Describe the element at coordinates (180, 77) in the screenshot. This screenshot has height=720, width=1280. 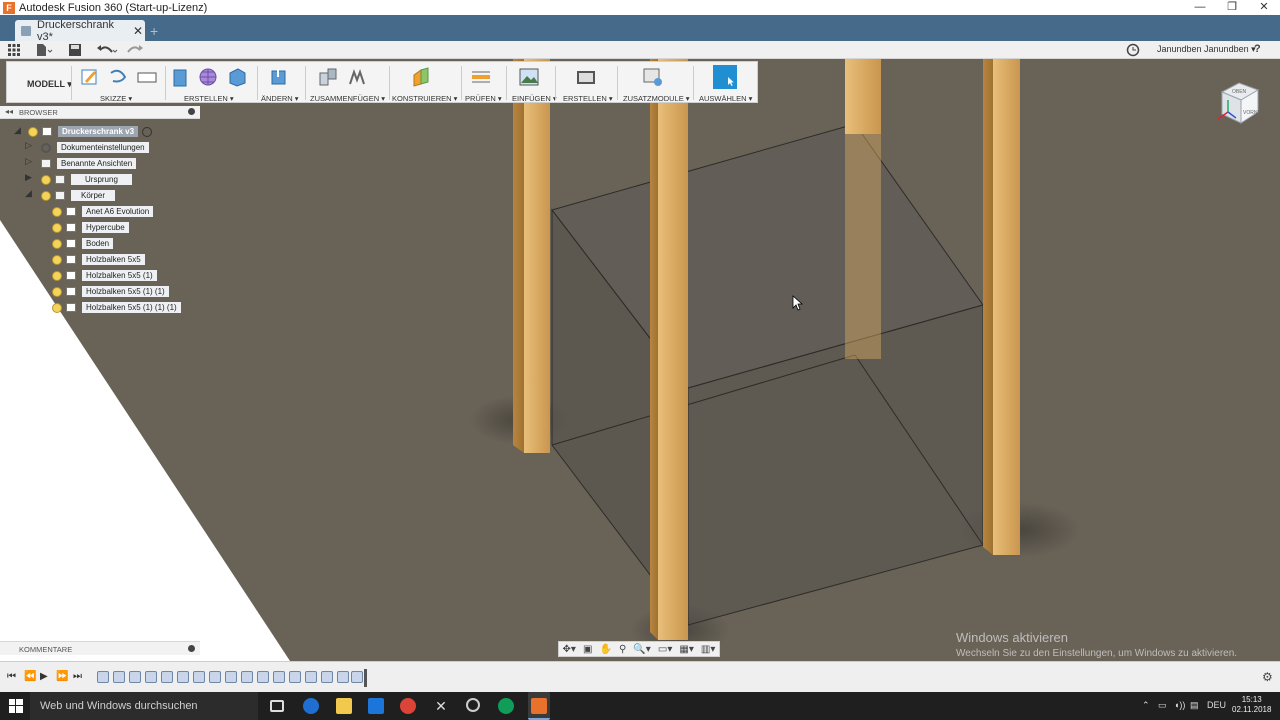
I see `extrude-icon` at that location.